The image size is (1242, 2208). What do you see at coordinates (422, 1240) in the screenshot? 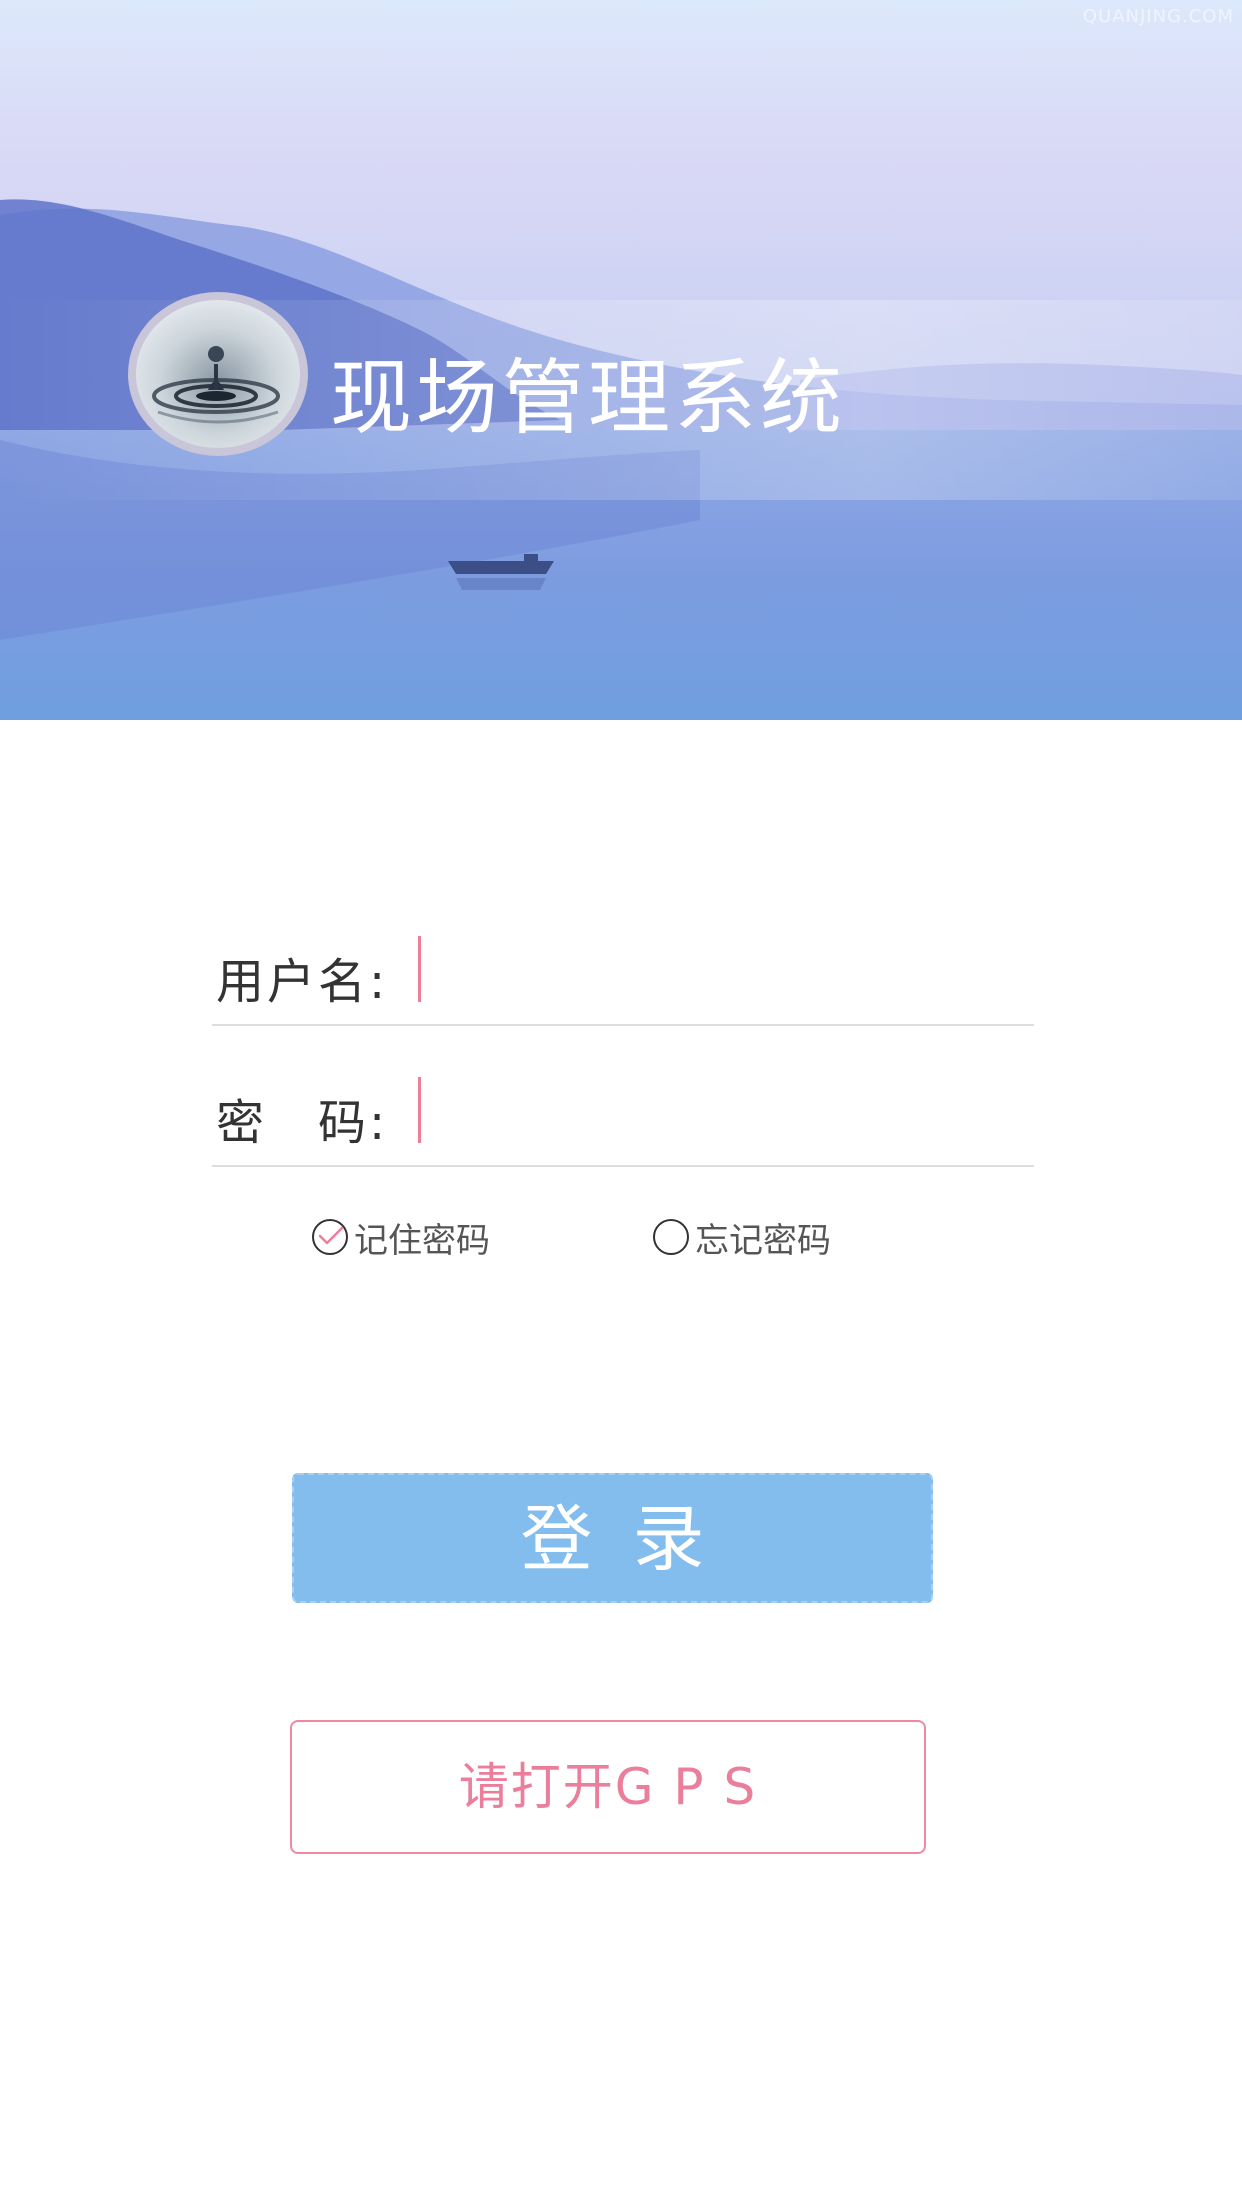
I see `remember-password-label: 记住密码` at bounding box center [422, 1240].